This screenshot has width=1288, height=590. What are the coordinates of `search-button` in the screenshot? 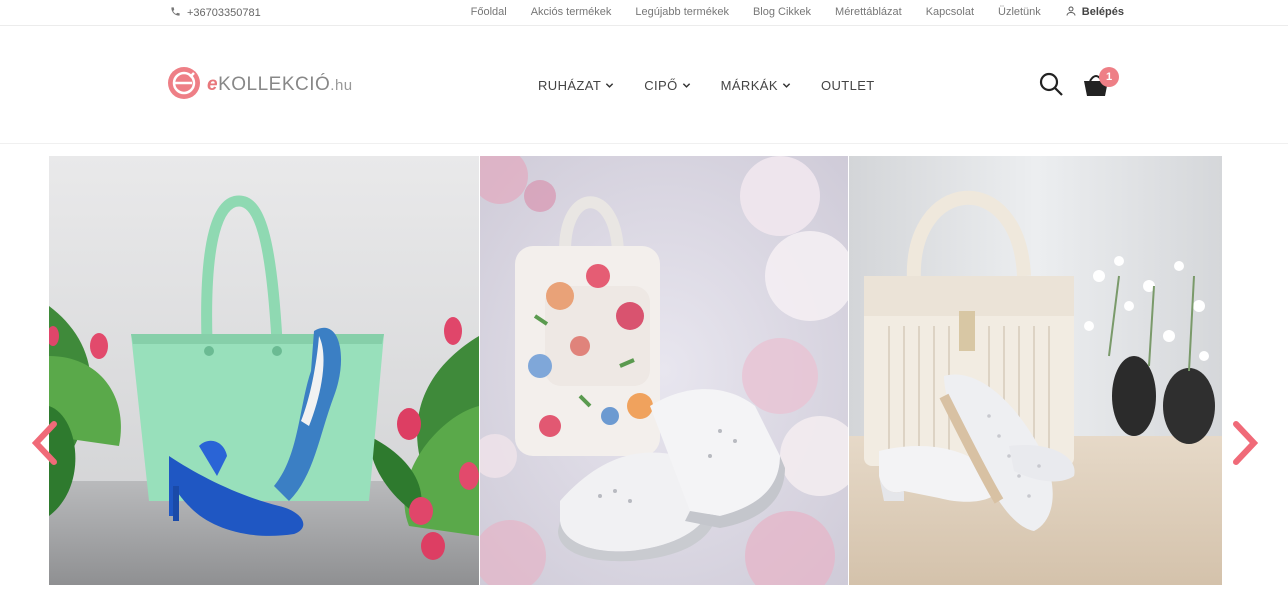 It's located at (1051, 84).